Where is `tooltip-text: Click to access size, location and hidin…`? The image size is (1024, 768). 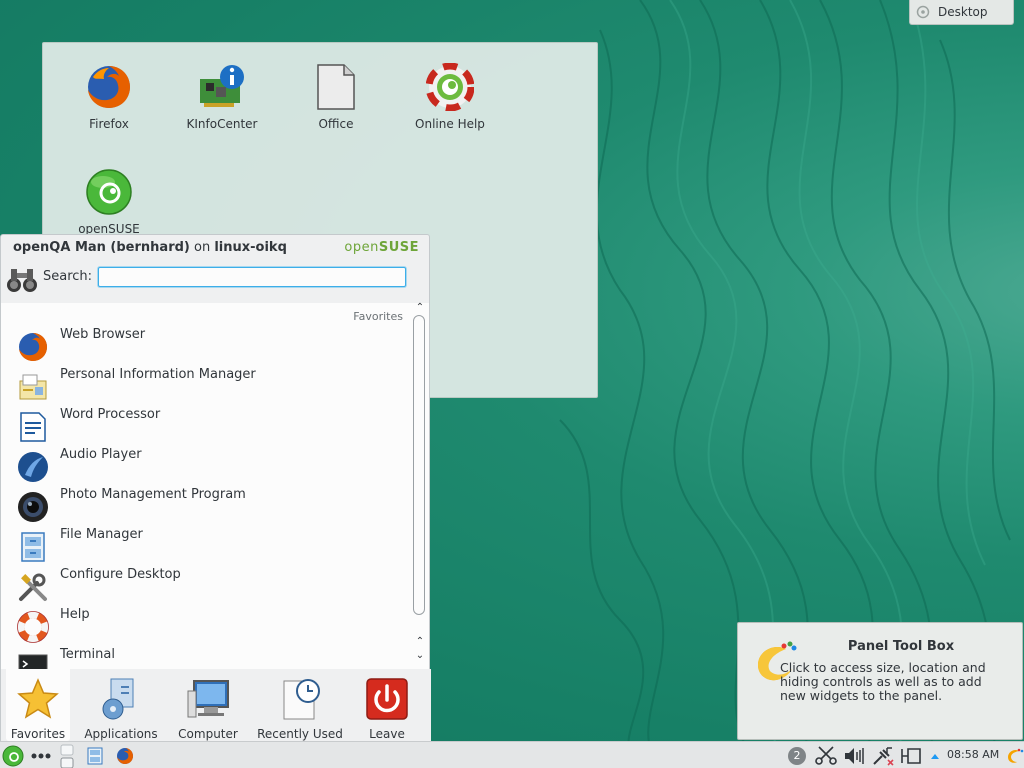 tooltip-text: Click to access size, location and hidin… is located at coordinates (883, 681).